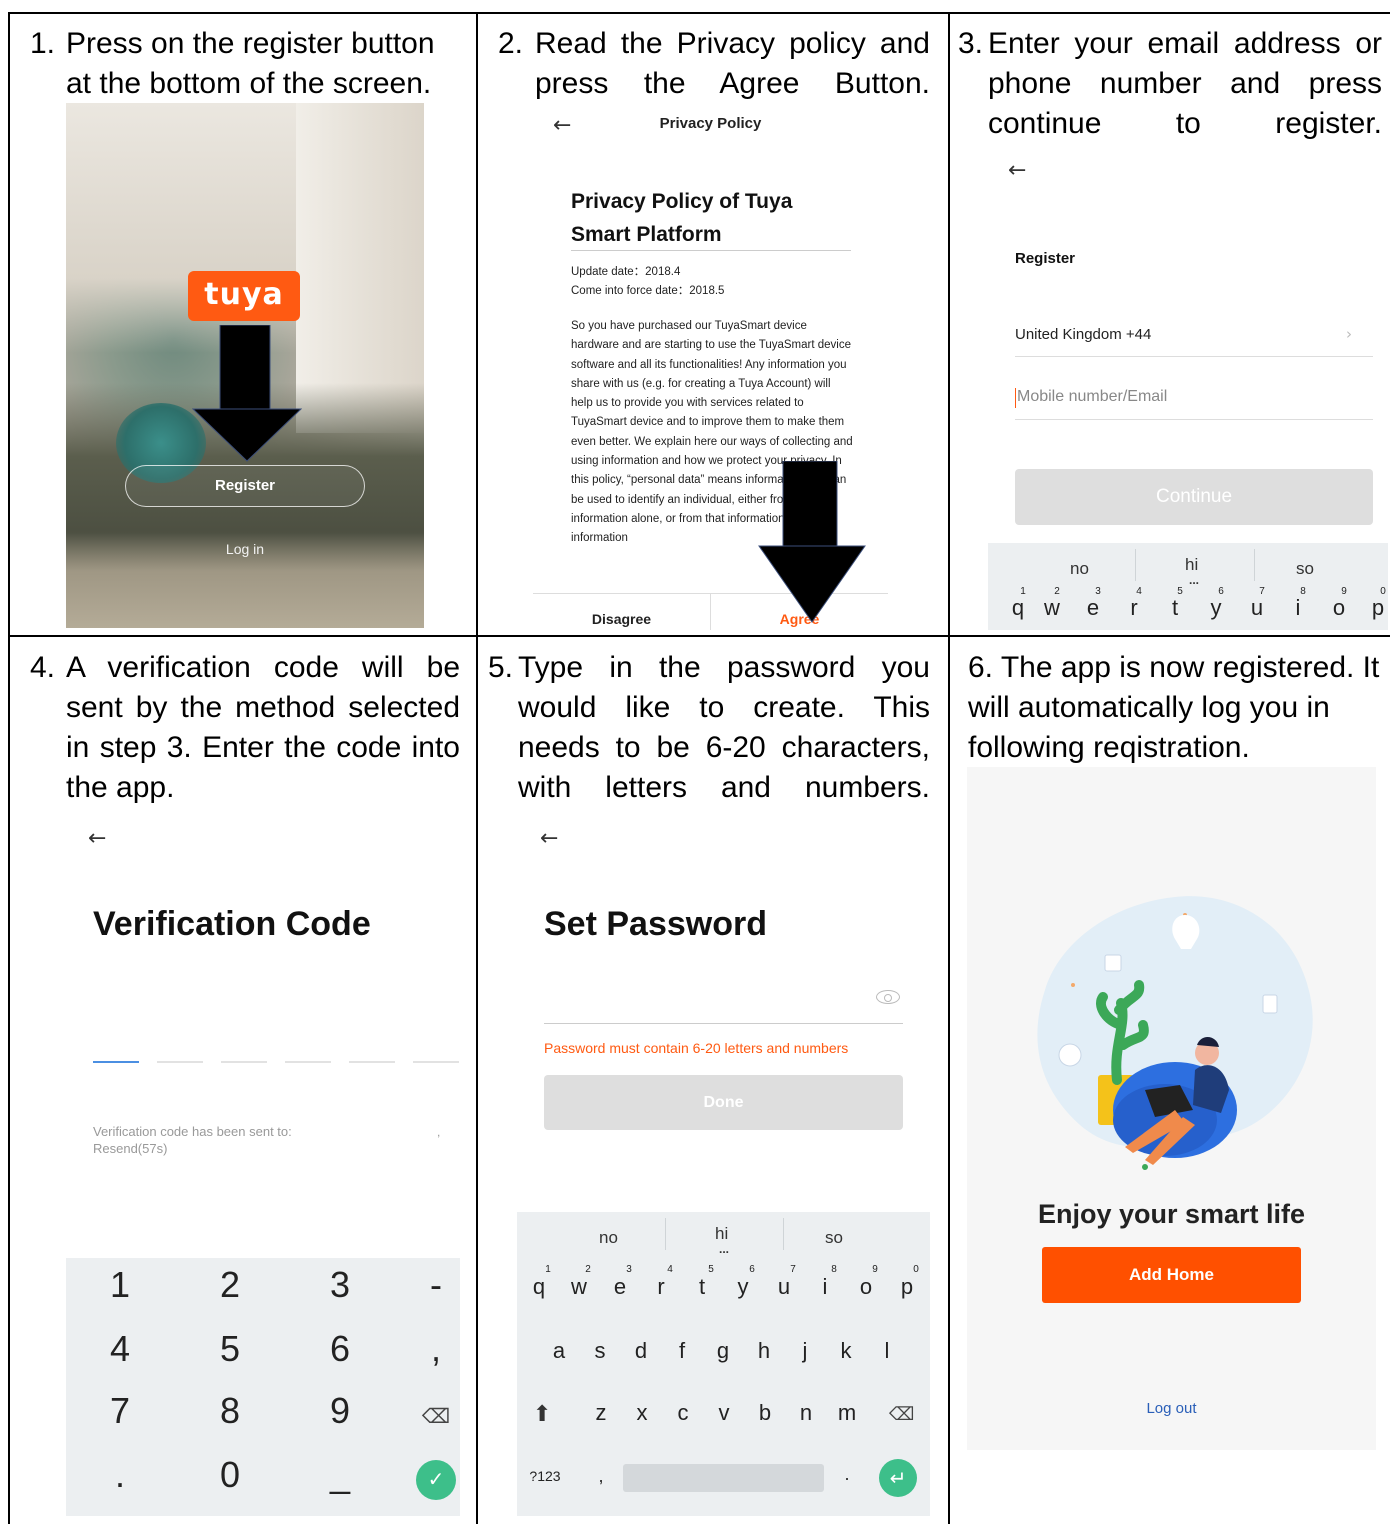 This screenshot has height=1524, width=1390. Describe the element at coordinates (601, 1413) in the screenshot. I see `key-z: z` at that location.